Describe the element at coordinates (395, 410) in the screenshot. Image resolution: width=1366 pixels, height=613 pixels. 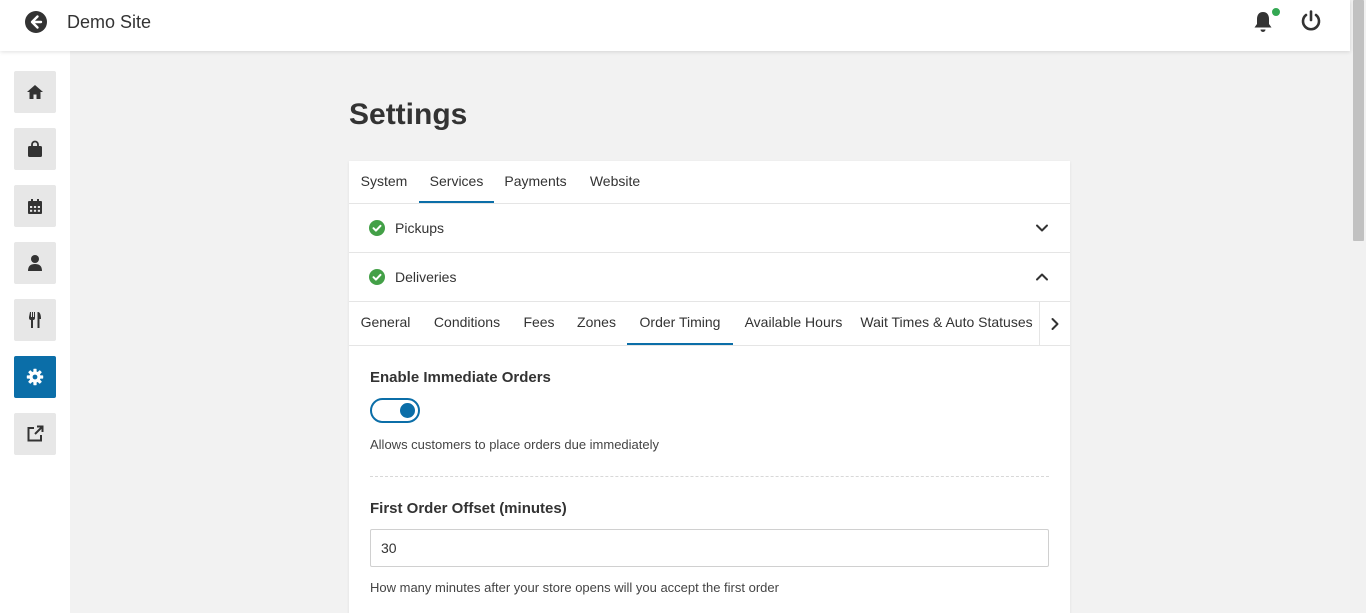
I see `immediate-orders-toggle` at that location.